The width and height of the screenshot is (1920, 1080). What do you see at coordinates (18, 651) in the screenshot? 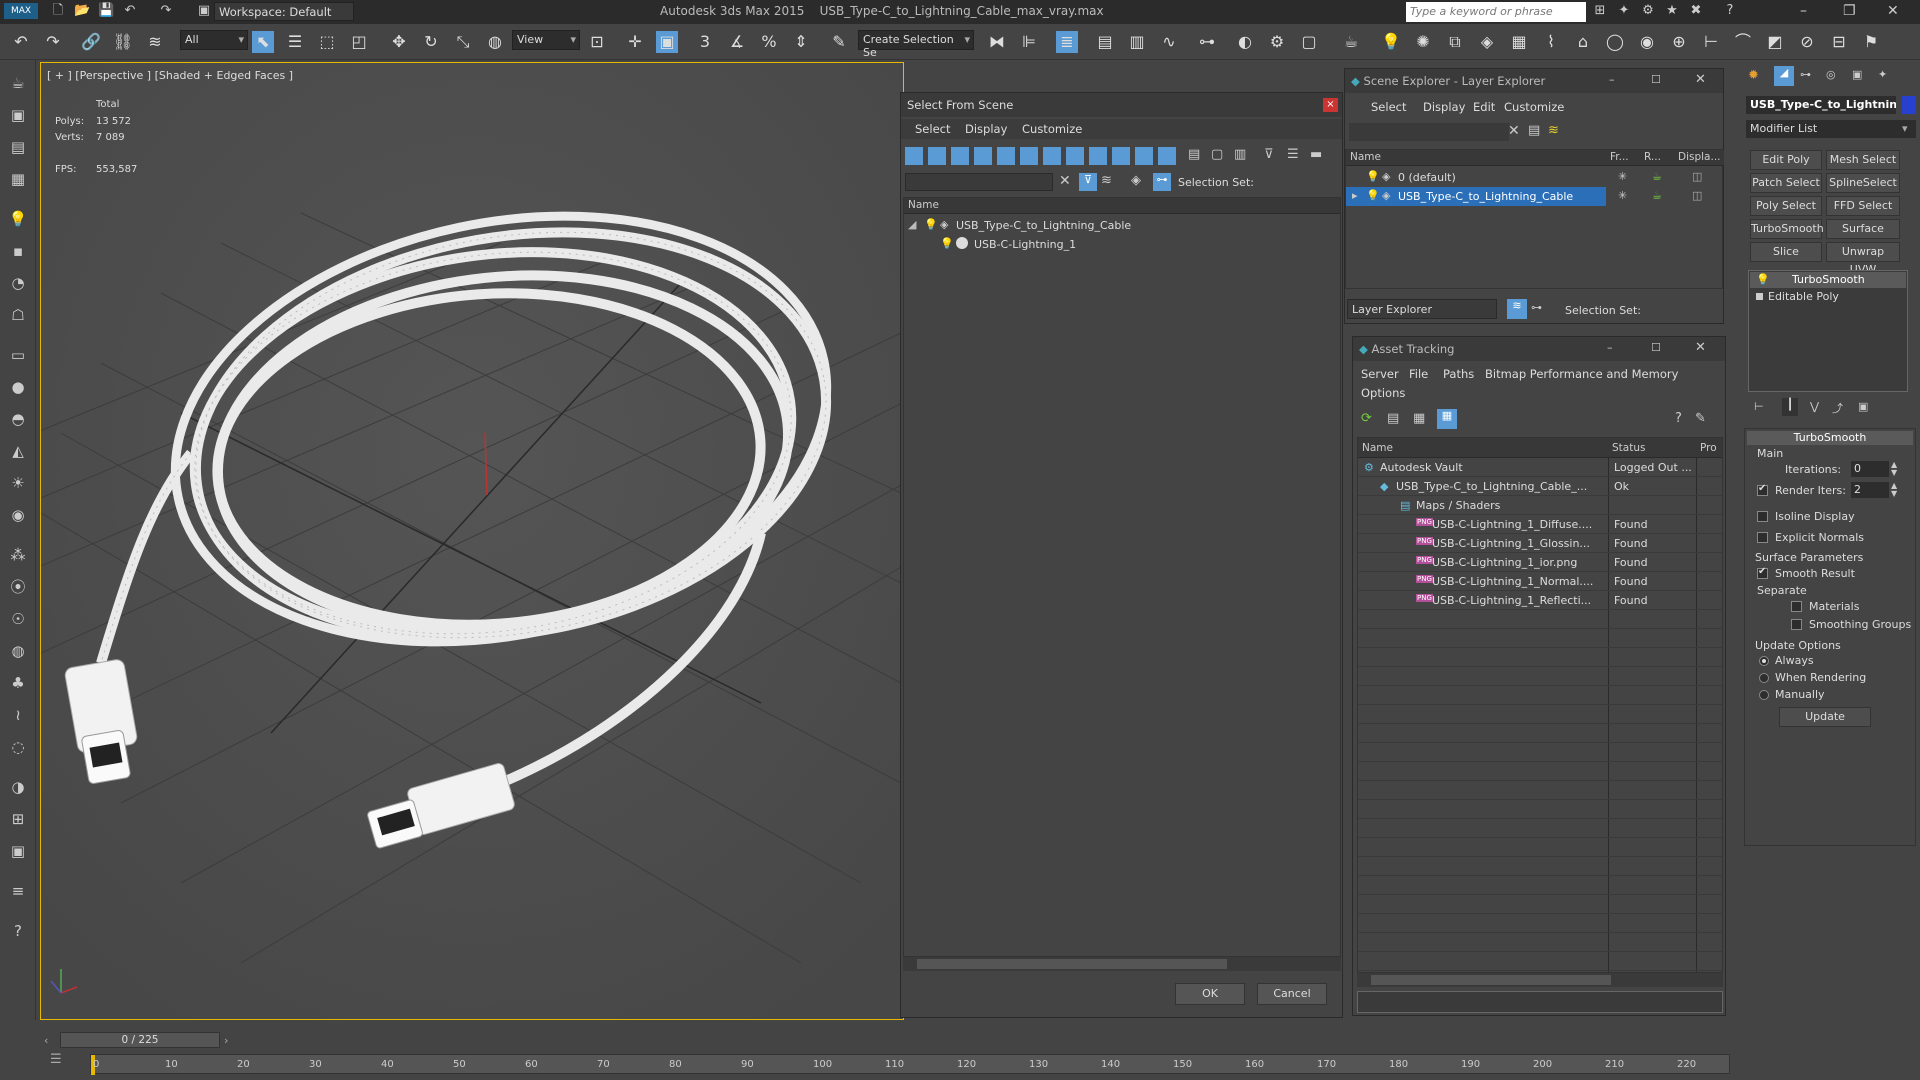
I see `globe-icon: ◍` at bounding box center [18, 651].